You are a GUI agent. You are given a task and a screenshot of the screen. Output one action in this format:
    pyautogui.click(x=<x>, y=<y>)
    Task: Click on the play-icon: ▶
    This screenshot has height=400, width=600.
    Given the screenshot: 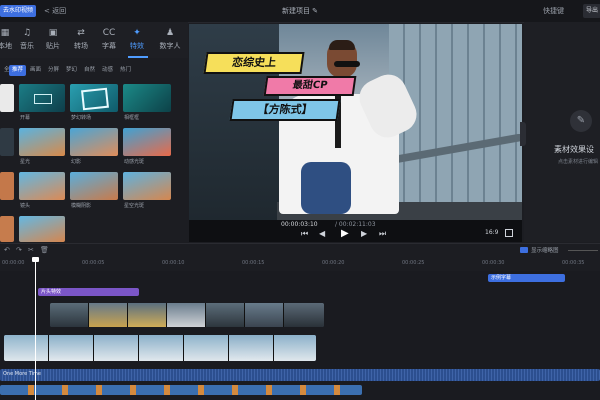 What is the action you would take?
    pyautogui.click(x=345, y=233)
    